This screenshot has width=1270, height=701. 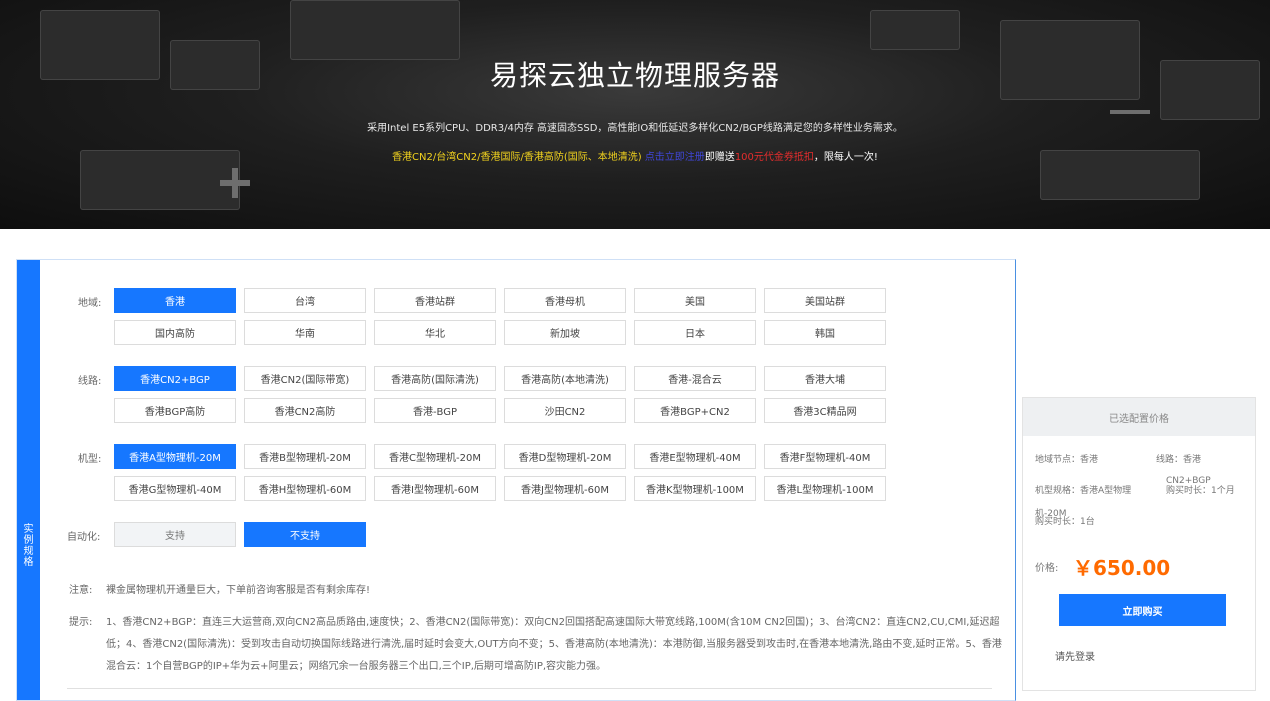 What do you see at coordinates (238, 588) in the screenshot?
I see `notice-text: 裸金属物理机开通量巨大，下单前咨询客服是否有剩余库存!` at bounding box center [238, 588].